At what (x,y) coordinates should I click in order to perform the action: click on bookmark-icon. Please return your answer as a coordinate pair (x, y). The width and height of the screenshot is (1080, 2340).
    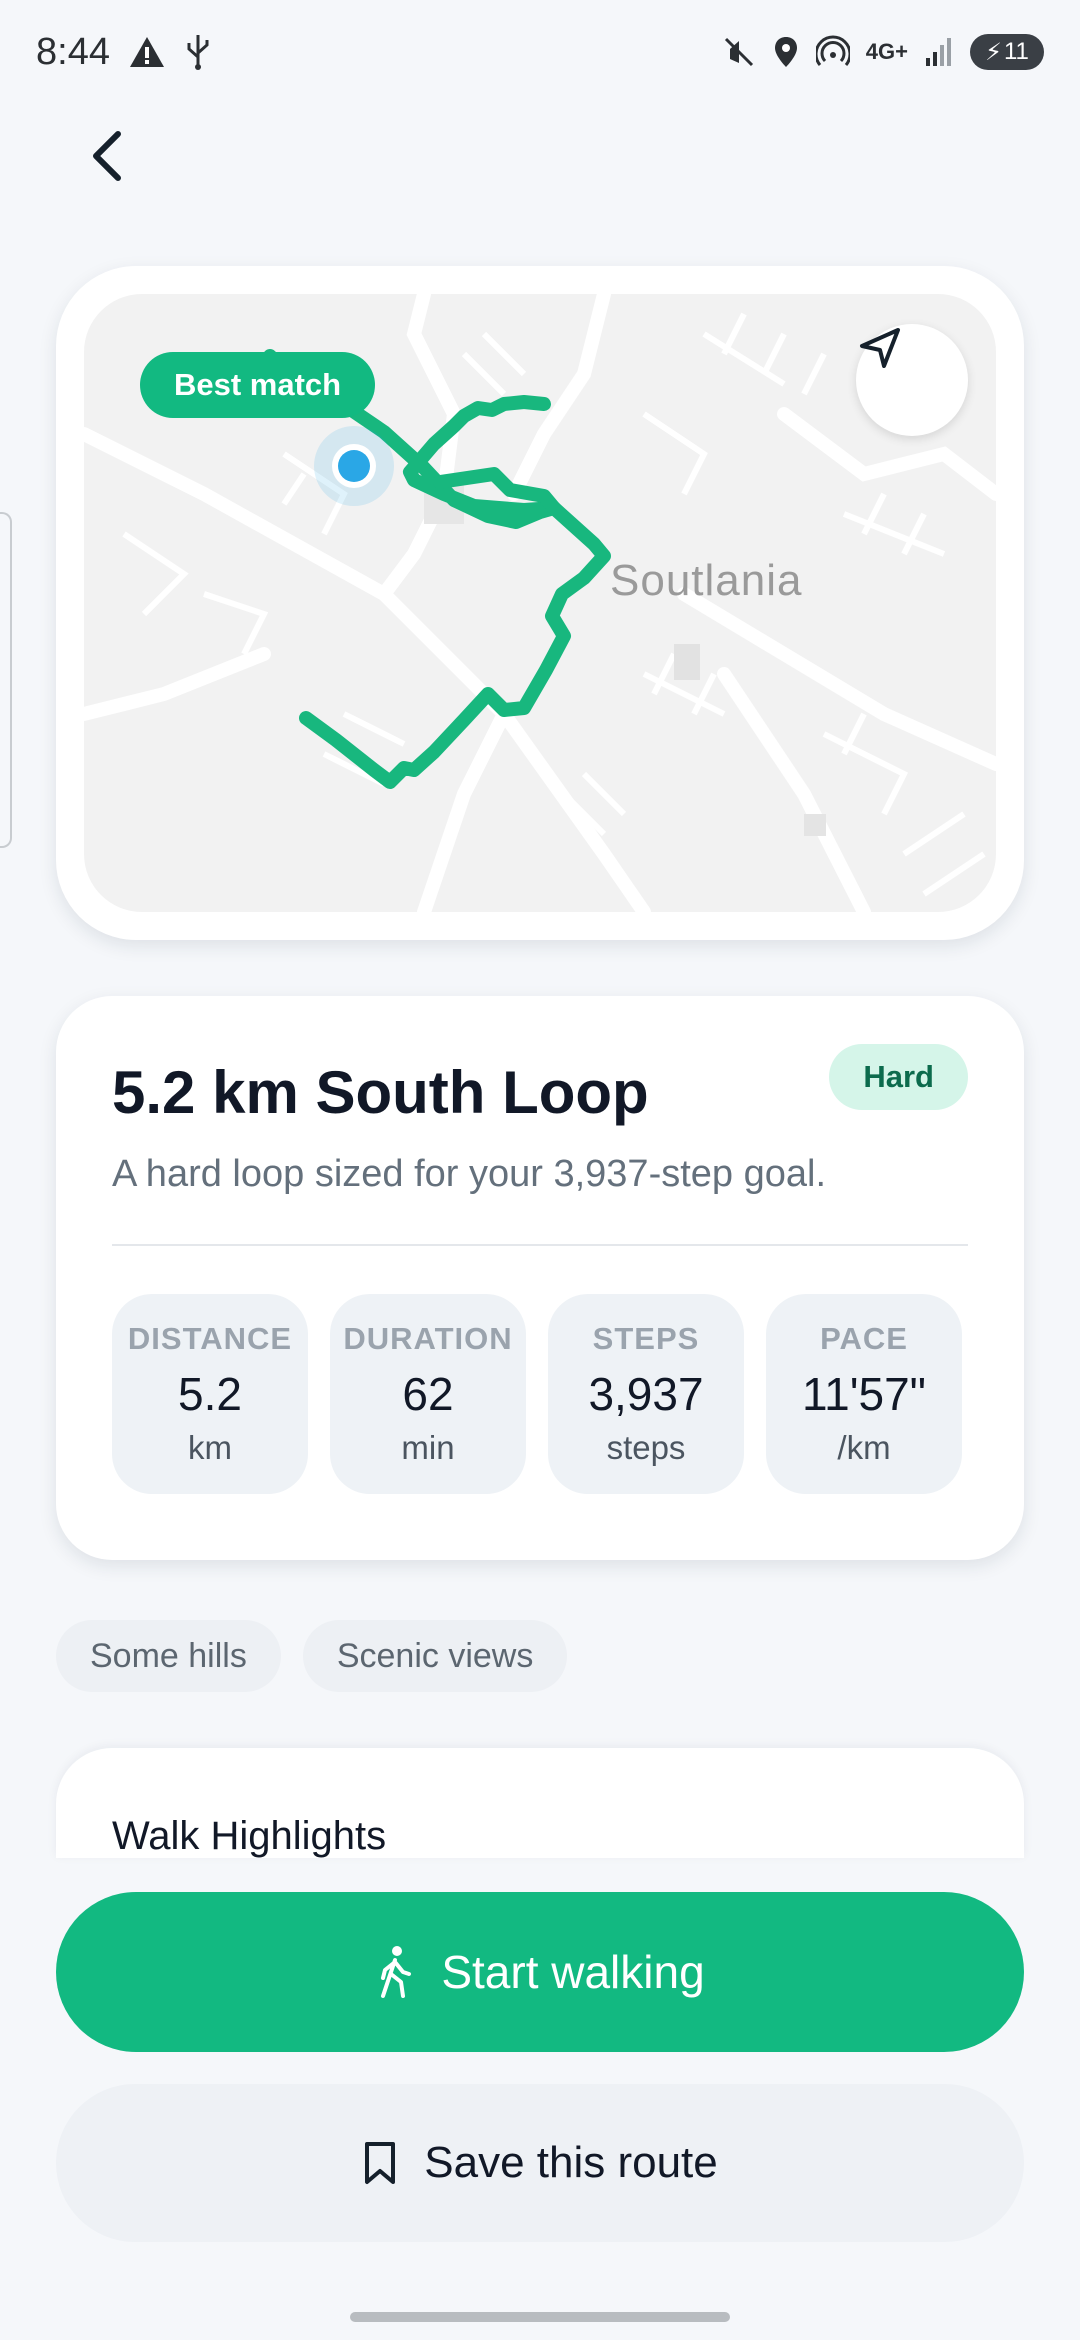
    Looking at the image, I should click on (380, 2163).